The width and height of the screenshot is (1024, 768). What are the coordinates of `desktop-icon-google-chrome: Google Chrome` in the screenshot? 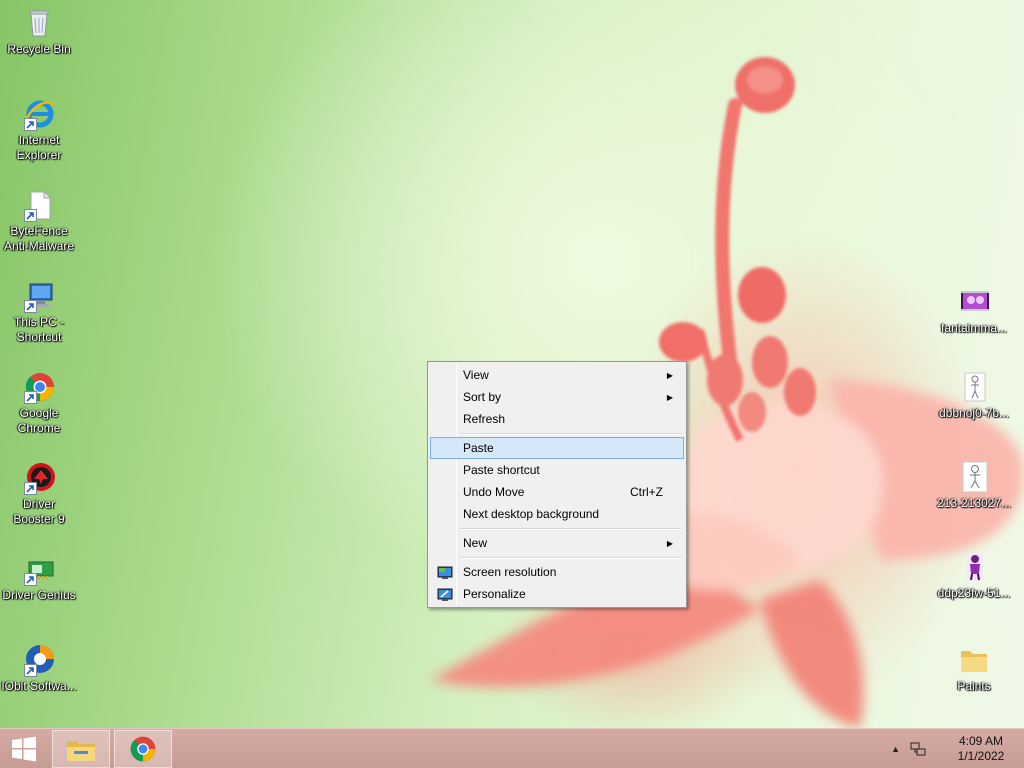 It's located at (39, 403).